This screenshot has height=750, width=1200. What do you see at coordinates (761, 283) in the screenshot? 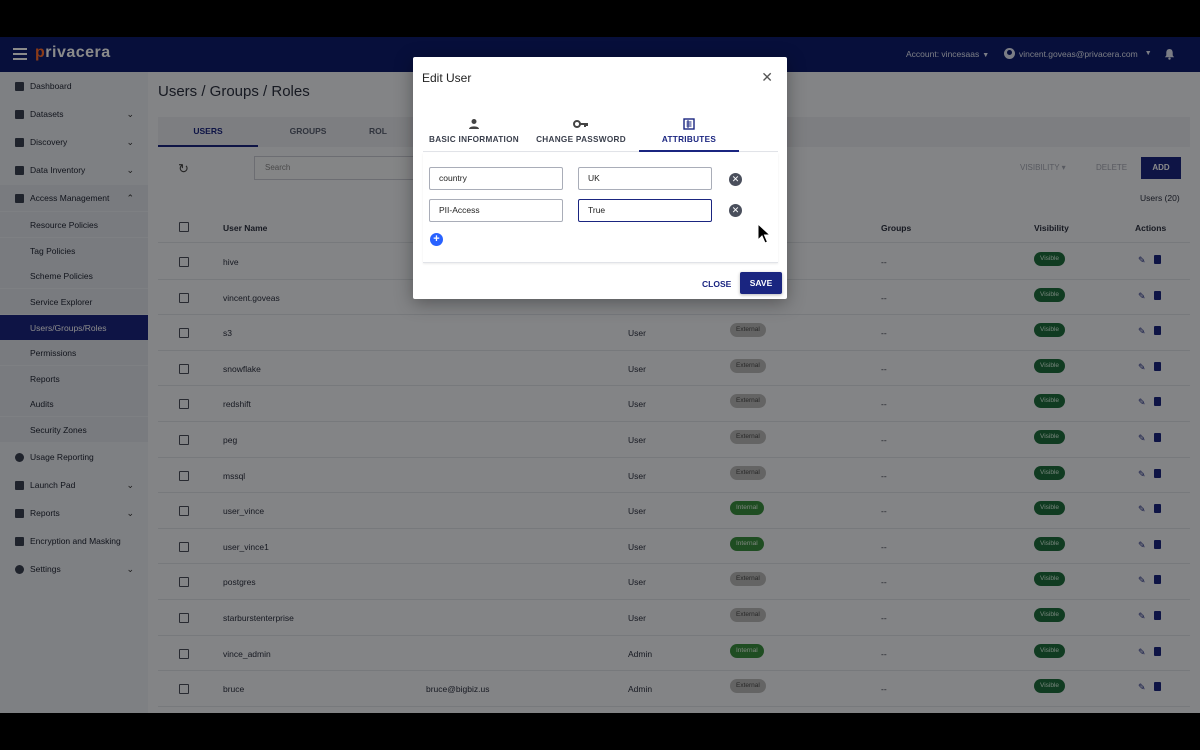
I see `save-button: SAVE` at bounding box center [761, 283].